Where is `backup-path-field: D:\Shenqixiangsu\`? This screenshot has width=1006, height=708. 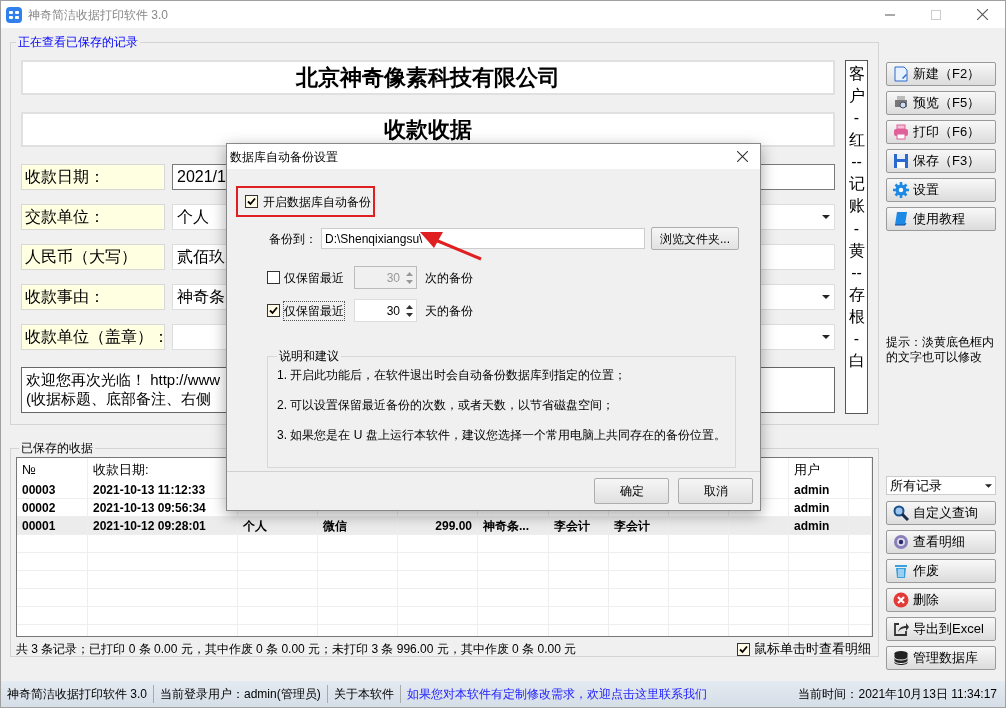 backup-path-field: D:\Shenqixiangsu\ is located at coordinates (483, 238).